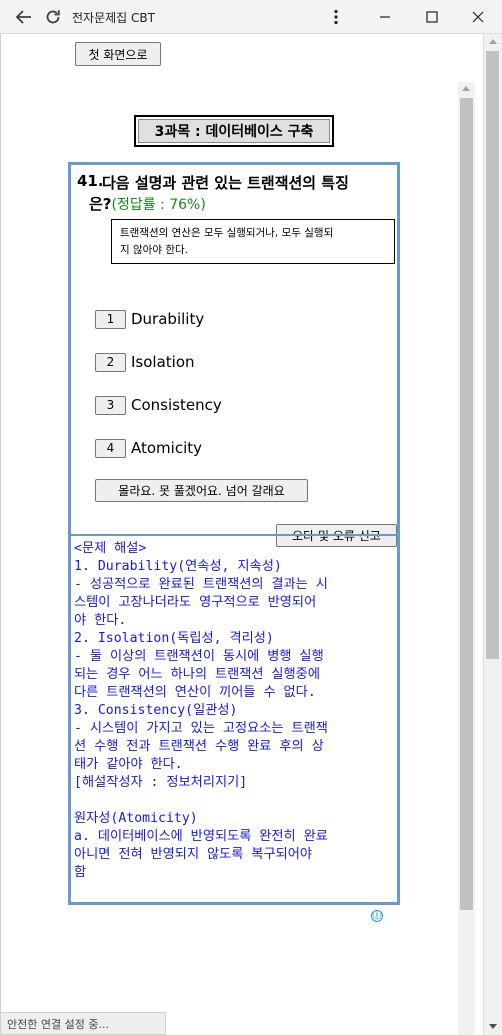 The height and width of the screenshot is (1035, 502). What do you see at coordinates (377, 916) in the screenshot?
I see `info-icon: ⓘ` at bounding box center [377, 916].